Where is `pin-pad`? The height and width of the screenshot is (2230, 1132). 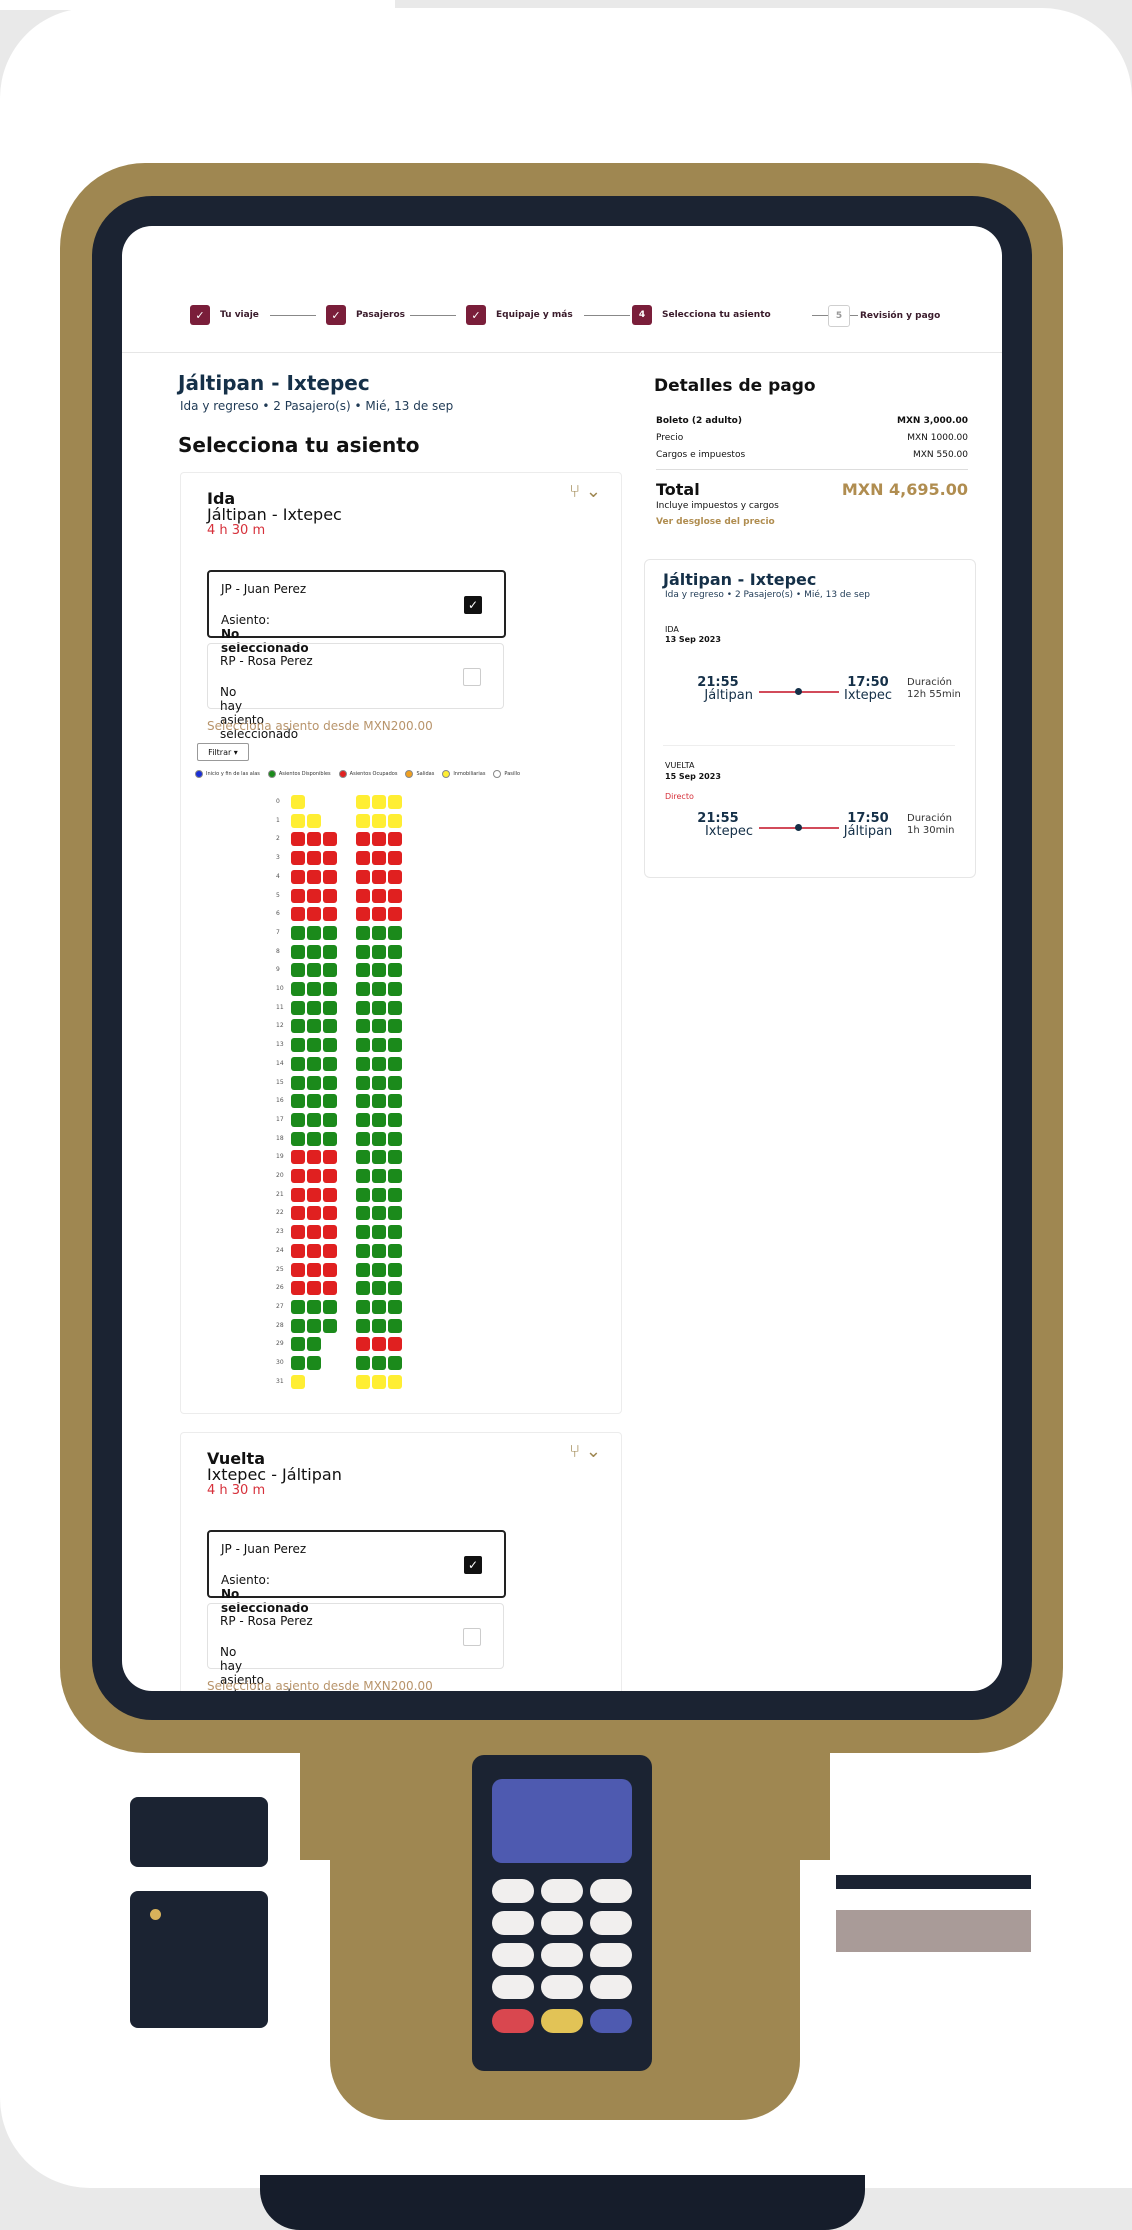 pin-pad is located at coordinates (562, 1913).